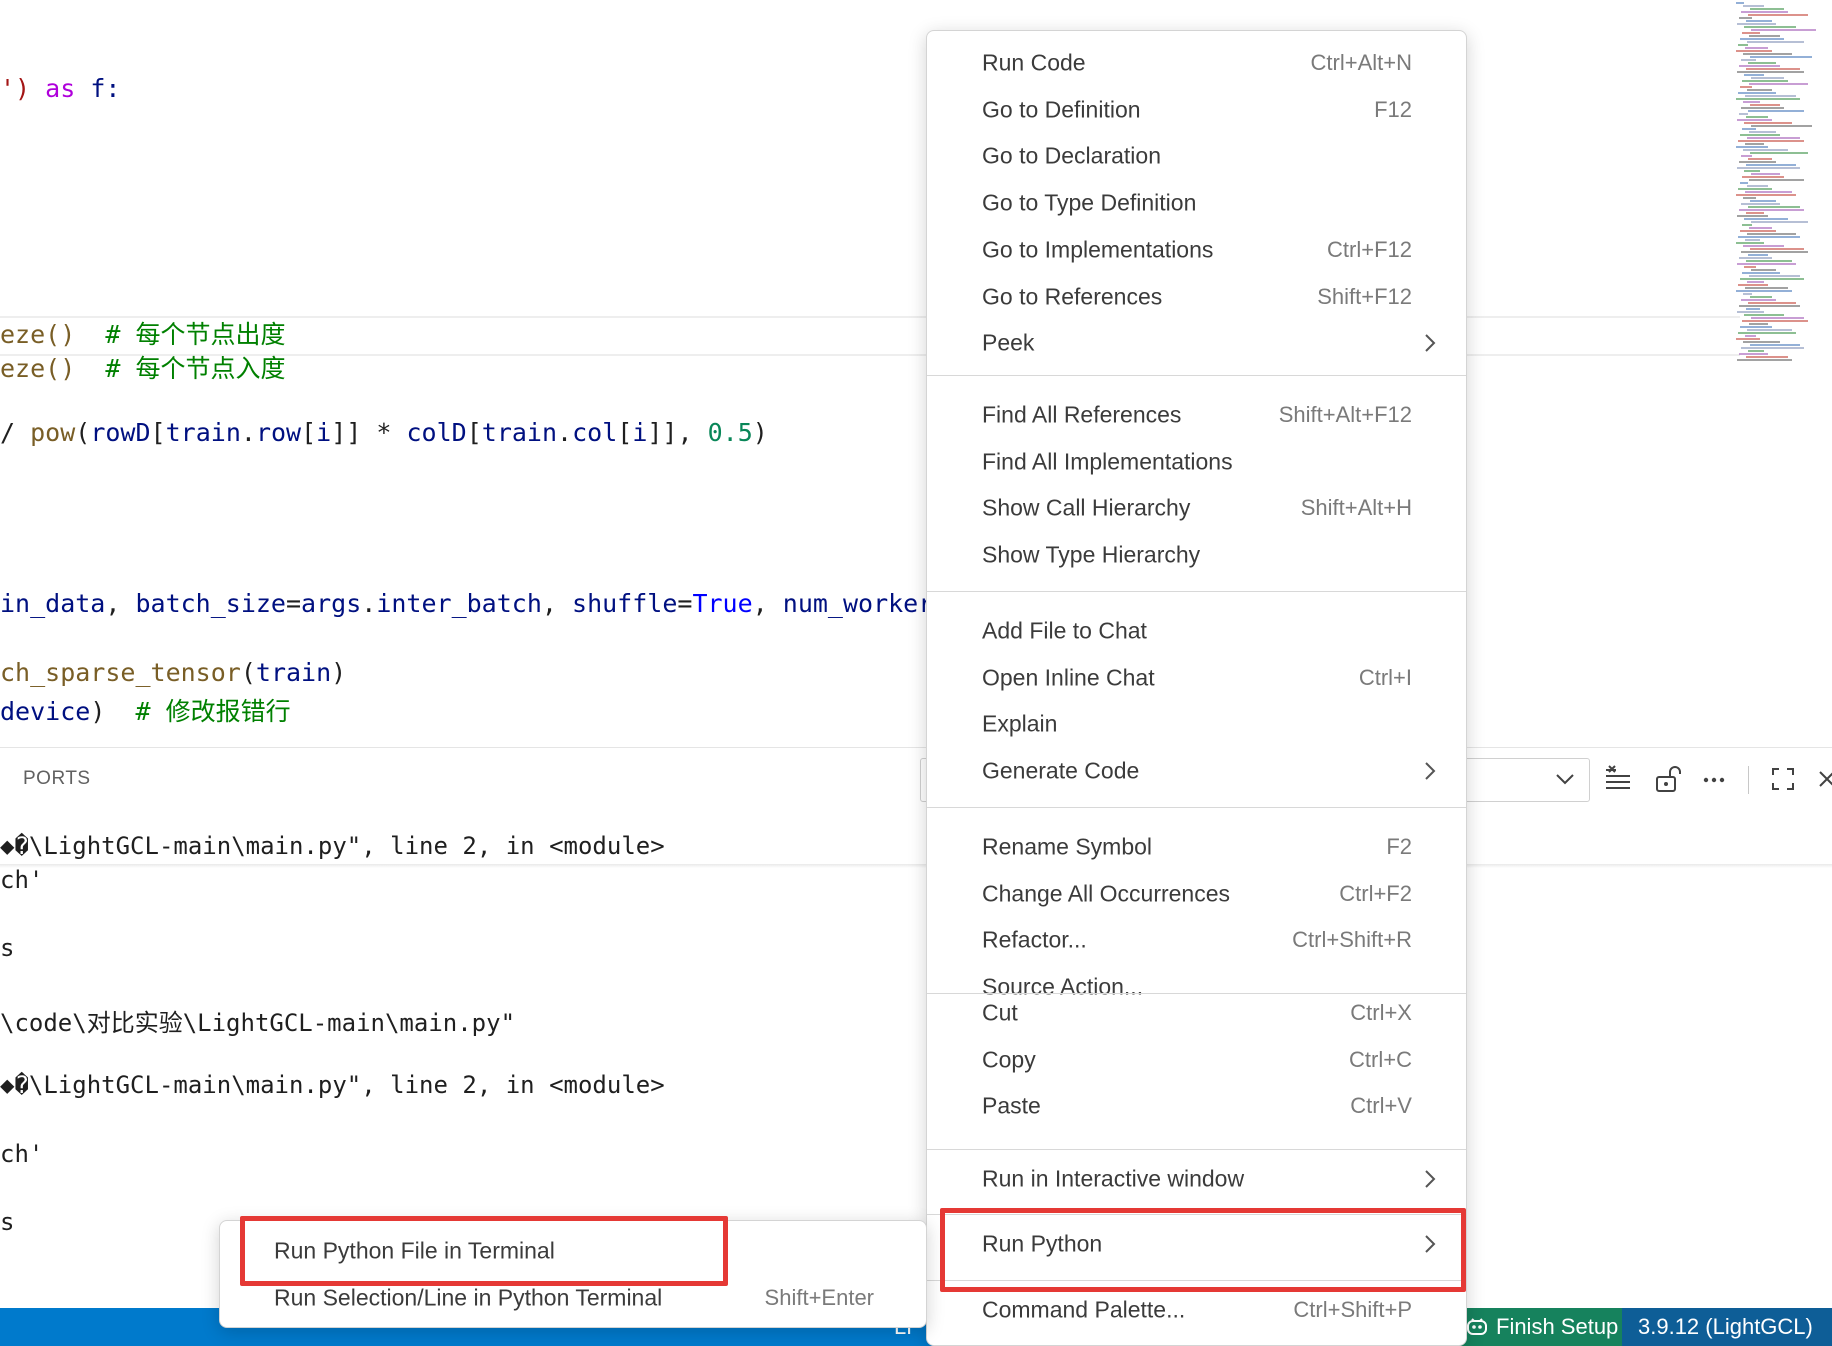 This screenshot has width=1832, height=1346. I want to click on menu-item-go-to-type-definition: Go to Type Definition, so click(1196, 203).